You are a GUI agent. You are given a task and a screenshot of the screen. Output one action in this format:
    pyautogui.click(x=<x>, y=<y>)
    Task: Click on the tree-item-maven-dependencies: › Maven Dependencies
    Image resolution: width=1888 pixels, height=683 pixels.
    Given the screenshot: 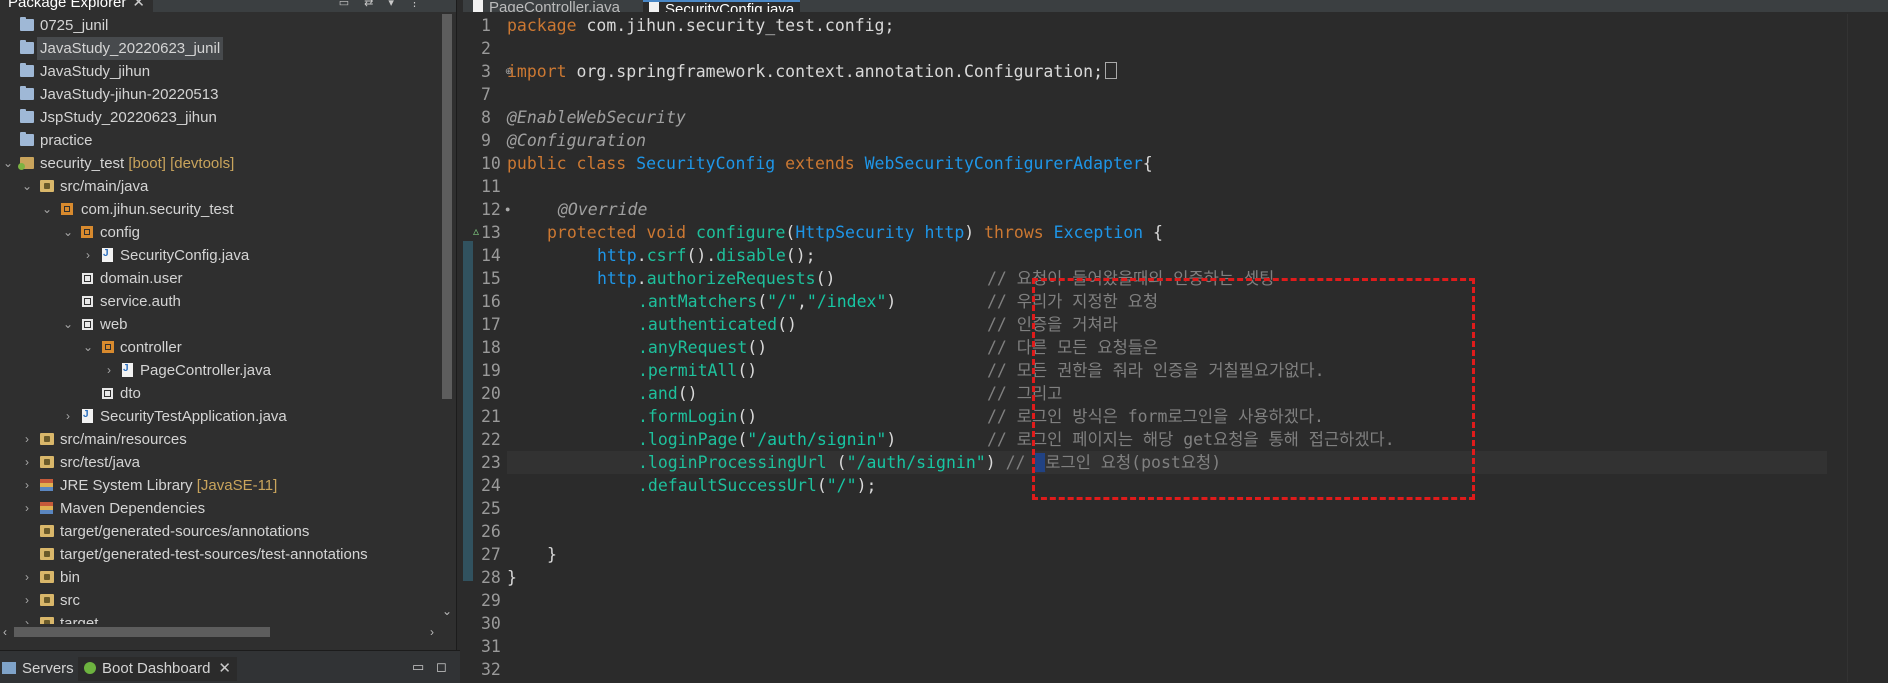 What is the action you would take?
    pyautogui.click(x=219, y=508)
    